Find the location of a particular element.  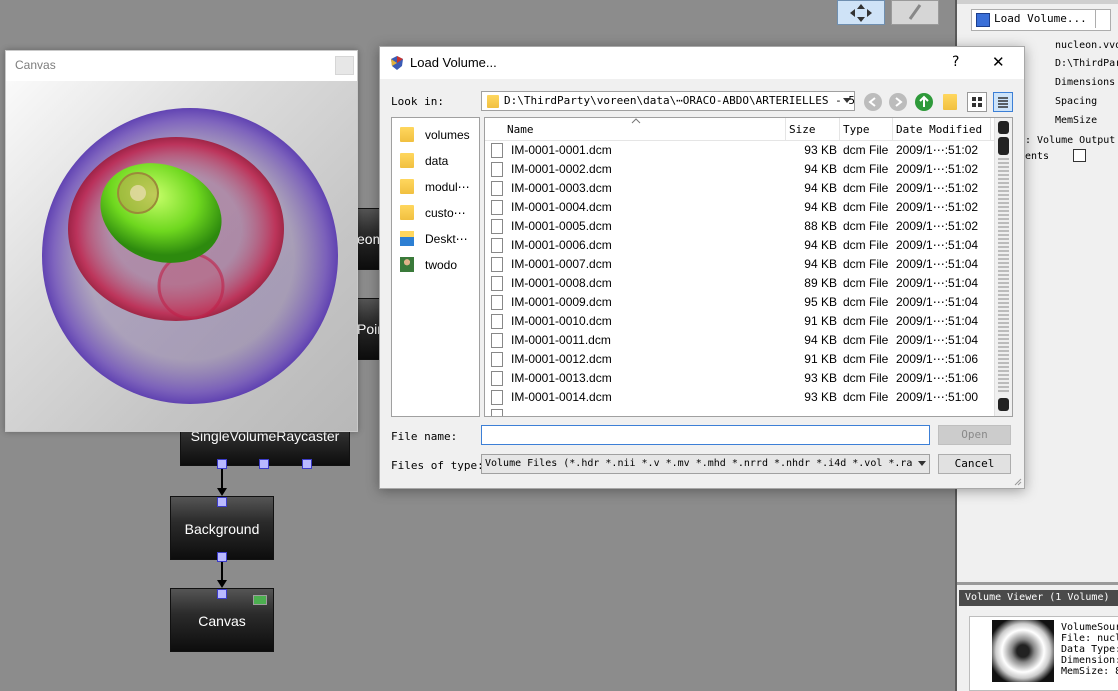

back-arrow-icon is located at coordinates (872, 102).